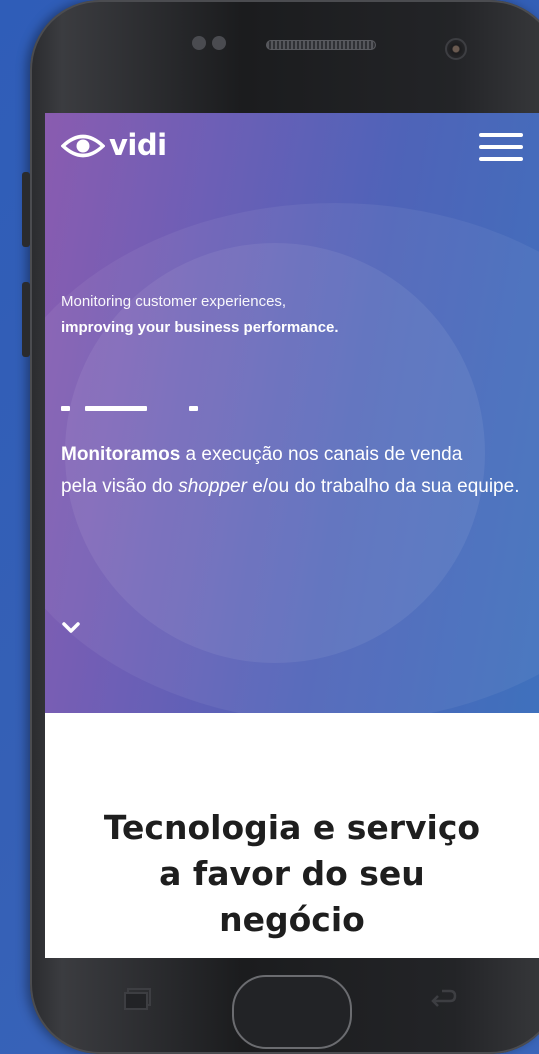 Image resolution: width=539 pixels, height=1054 pixels. I want to click on sensor-dots, so click(209, 43).